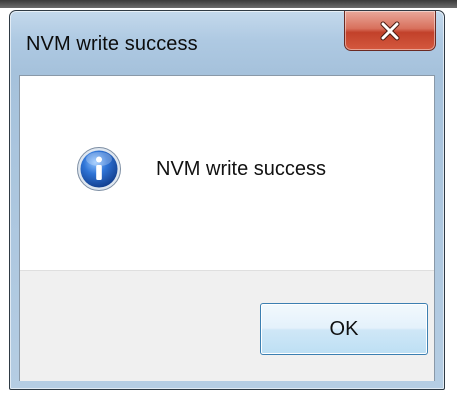 The image size is (457, 394). What do you see at coordinates (112, 44) in the screenshot?
I see `dialog-title: NVM write success` at bounding box center [112, 44].